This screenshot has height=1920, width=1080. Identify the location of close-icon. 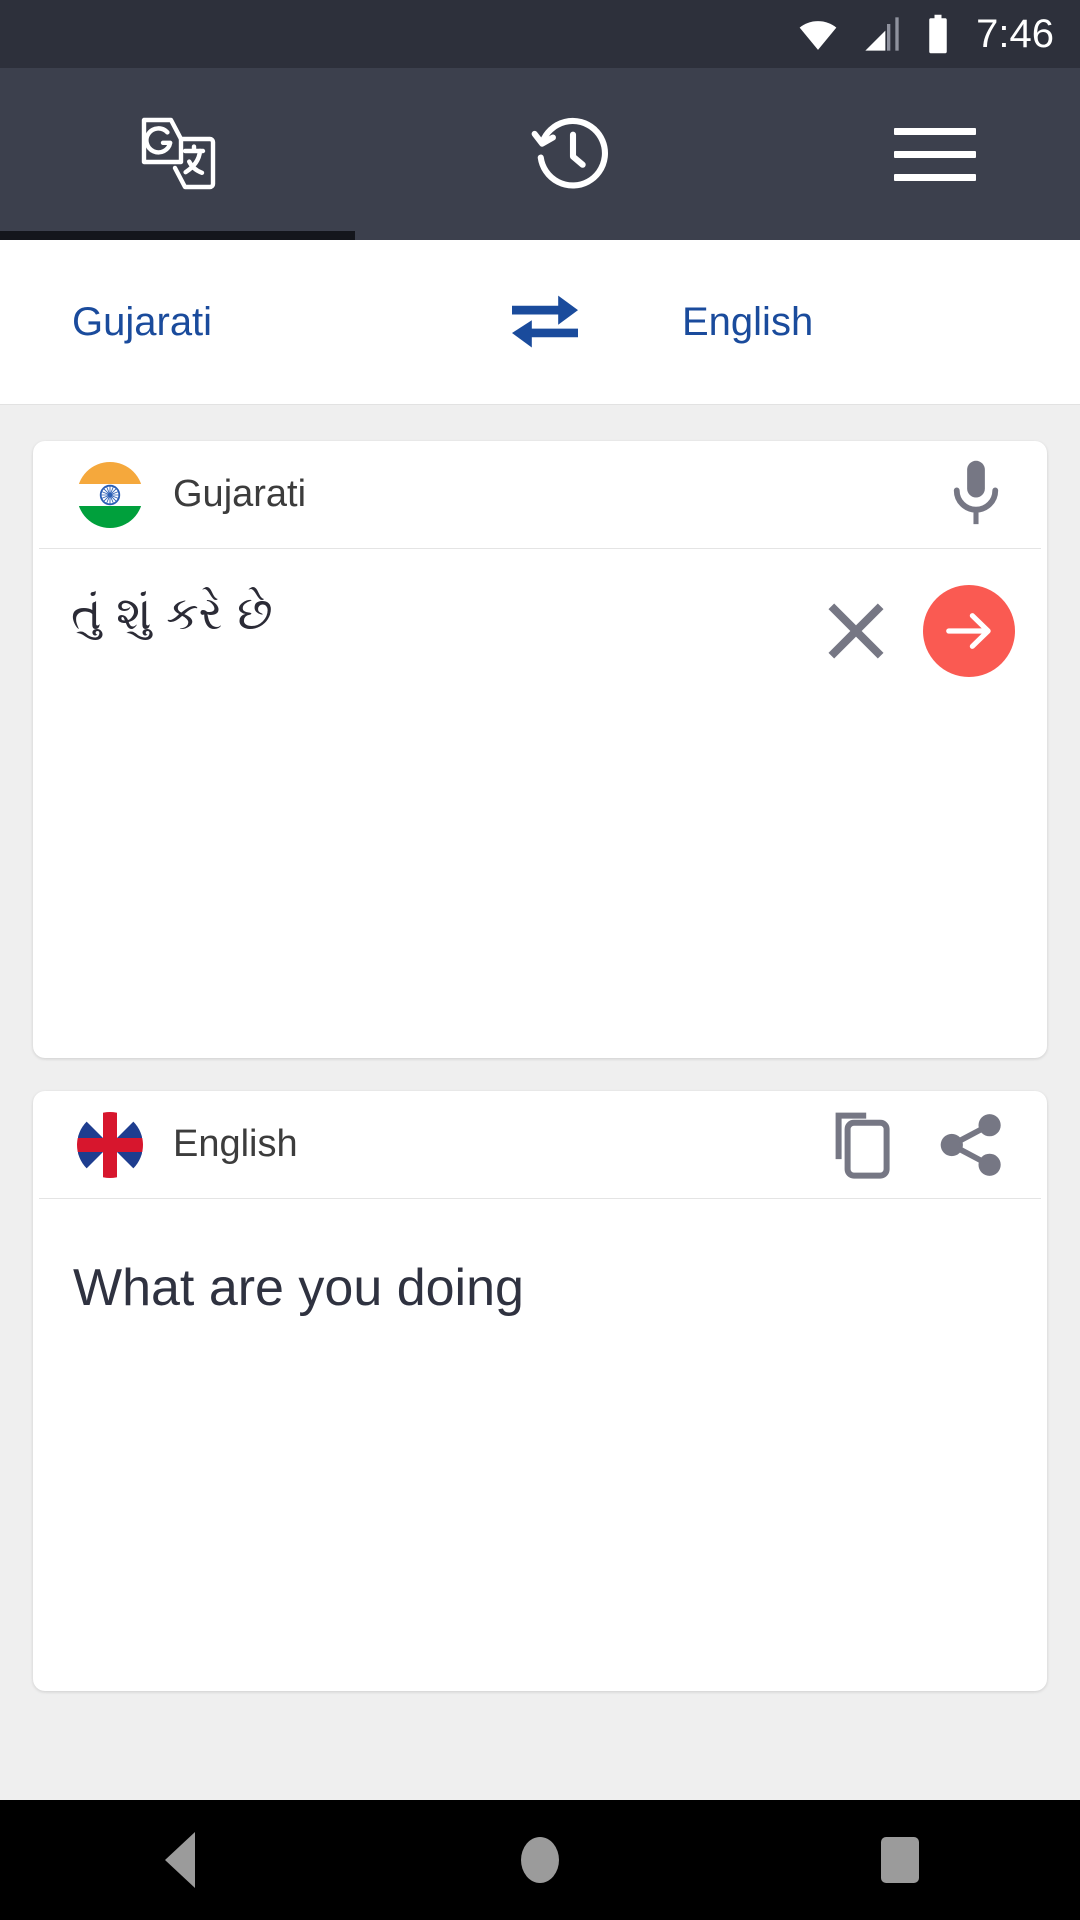
(856, 631).